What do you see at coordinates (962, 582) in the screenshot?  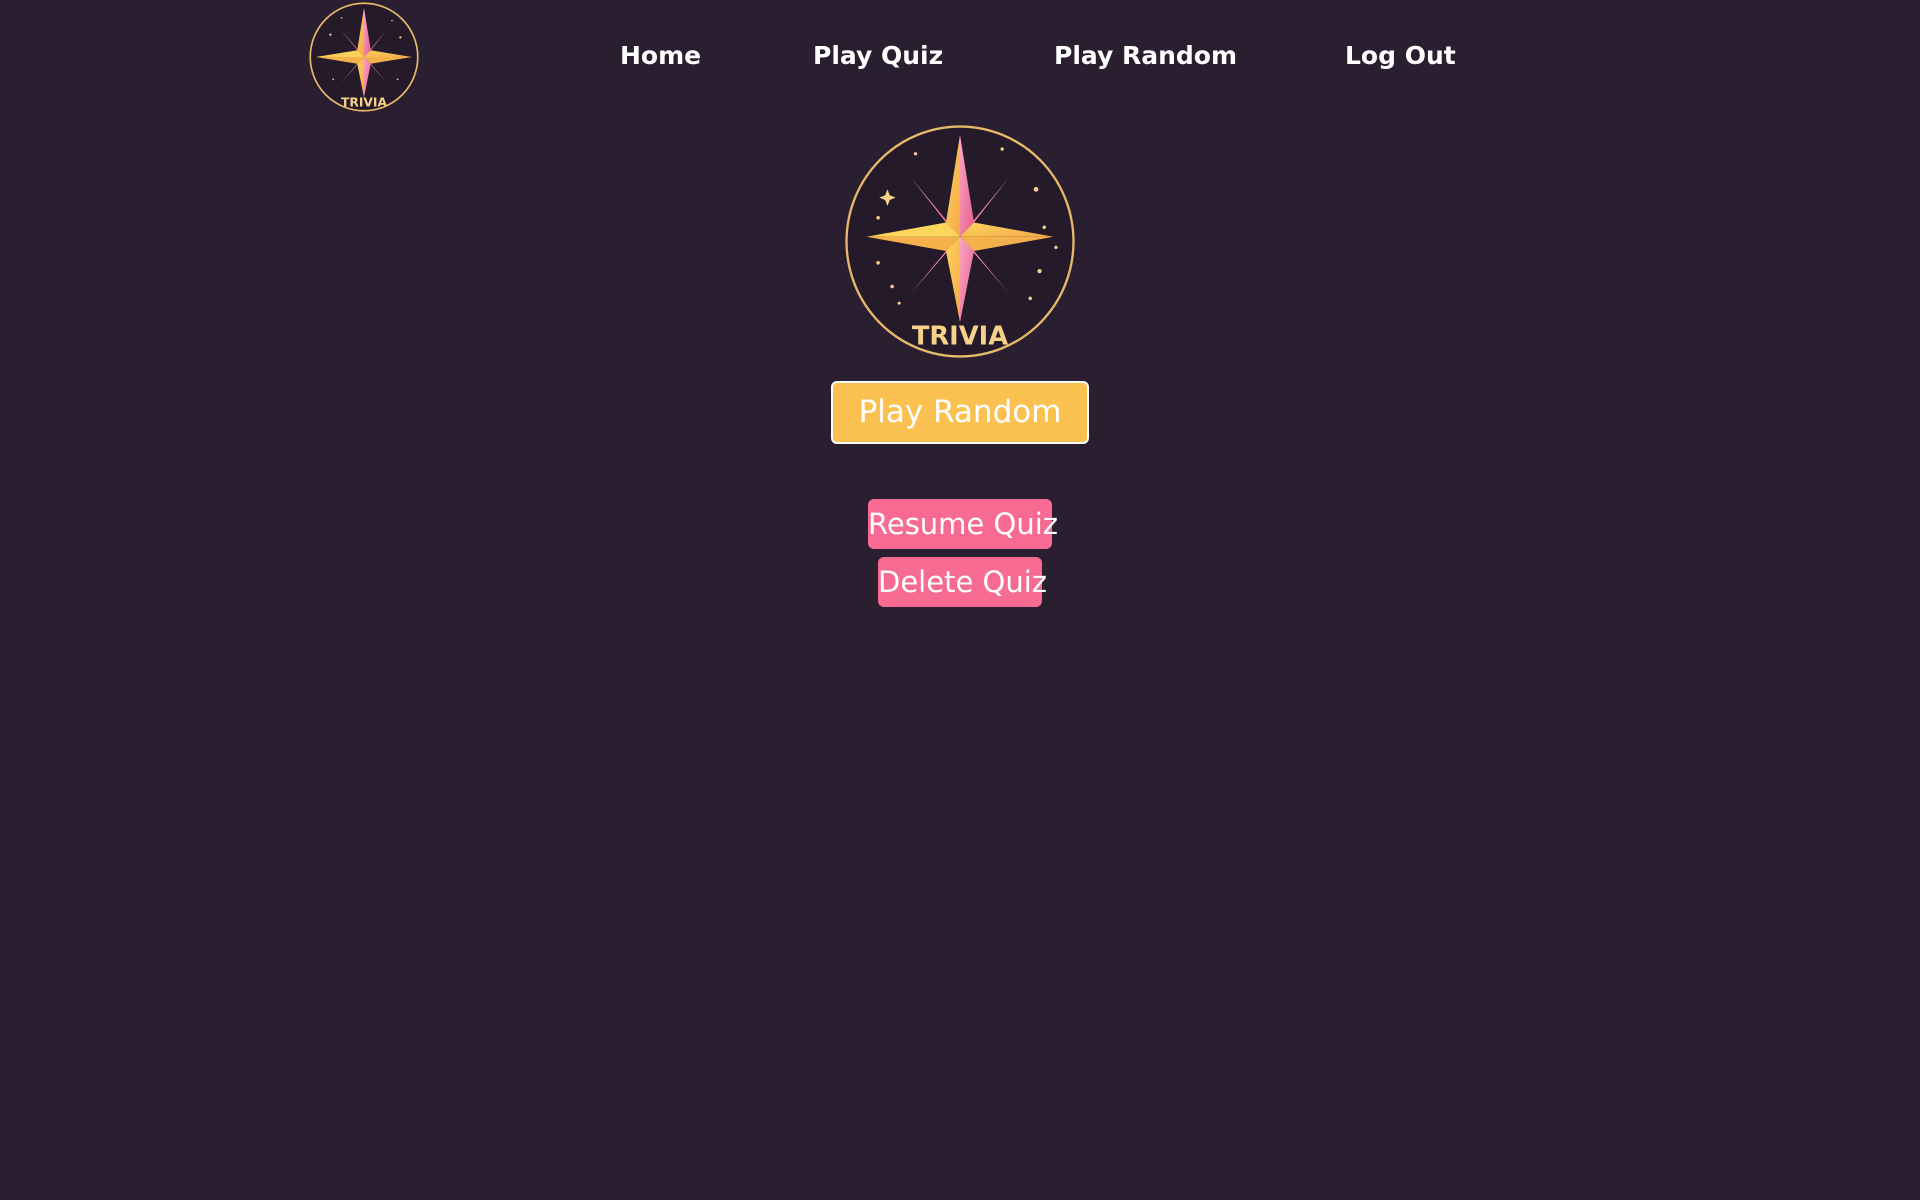 I see `delete-quiz-button: Delete Quiz` at bounding box center [962, 582].